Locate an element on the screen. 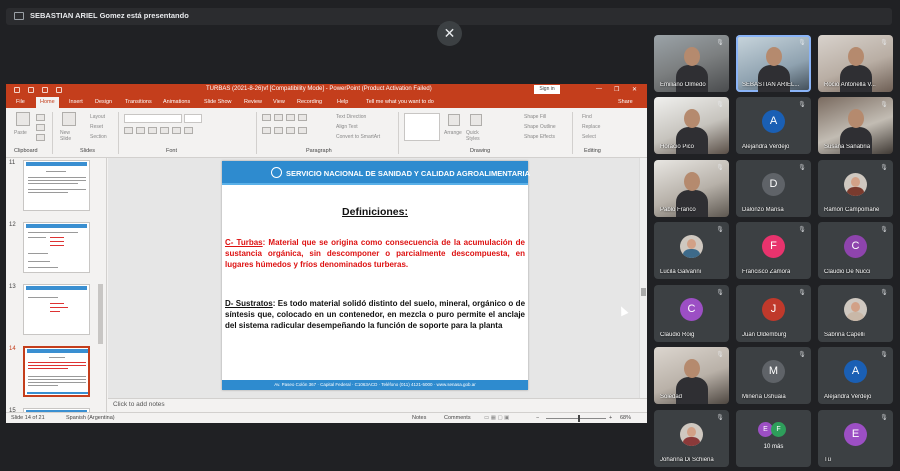 This screenshot has height=471, width=900. participant-tile: 🎙 Soledad is located at coordinates (691, 375).